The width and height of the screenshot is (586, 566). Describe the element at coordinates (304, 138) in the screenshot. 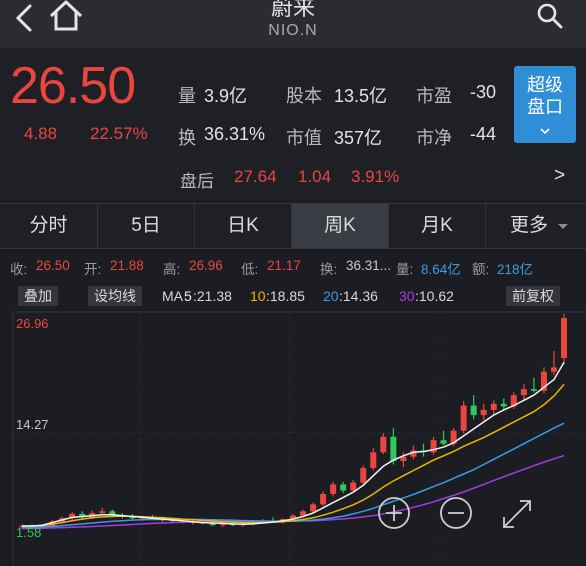

I see `stat-marketcap-label: 市值` at that location.